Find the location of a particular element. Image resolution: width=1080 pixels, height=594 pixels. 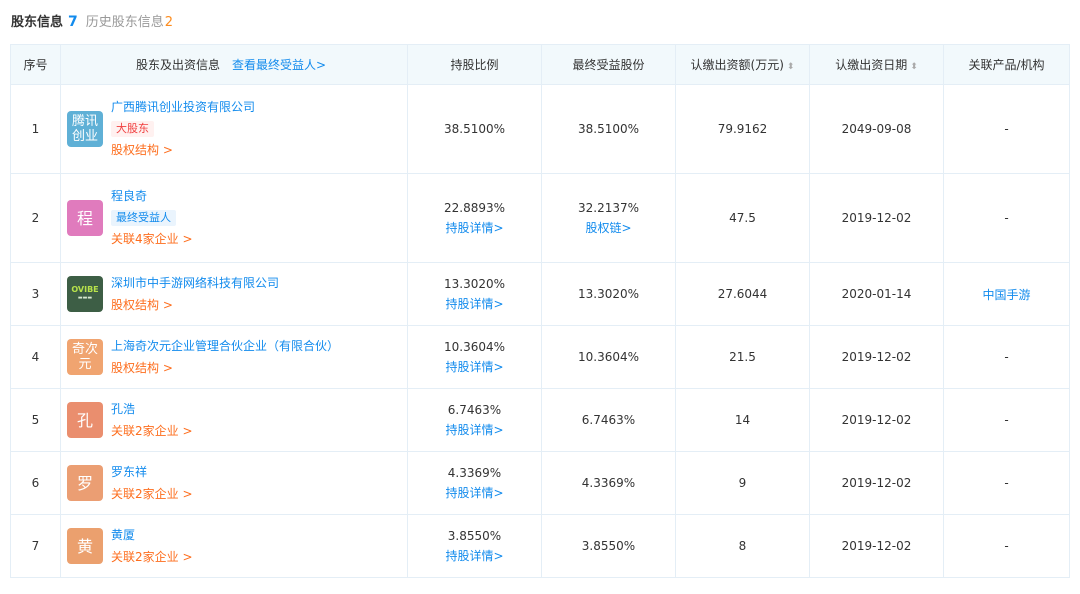

history-shareholders-count: 2 is located at coordinates (169, 22).